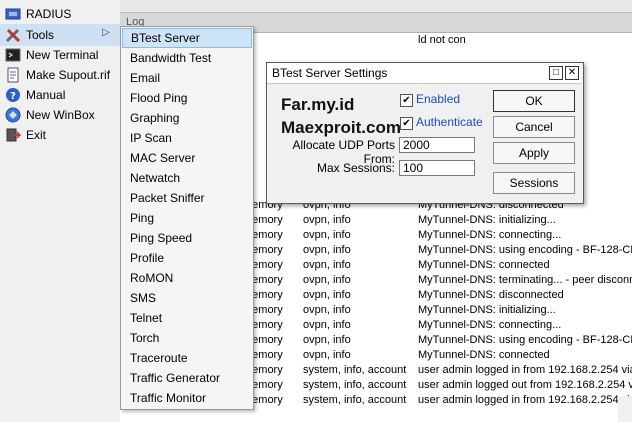 This screenshot has width=632, height=422. Describe the element at coordinates (187, 358) in the screenshot. I see `menu-item-traceroute: Traceroute` at that location.